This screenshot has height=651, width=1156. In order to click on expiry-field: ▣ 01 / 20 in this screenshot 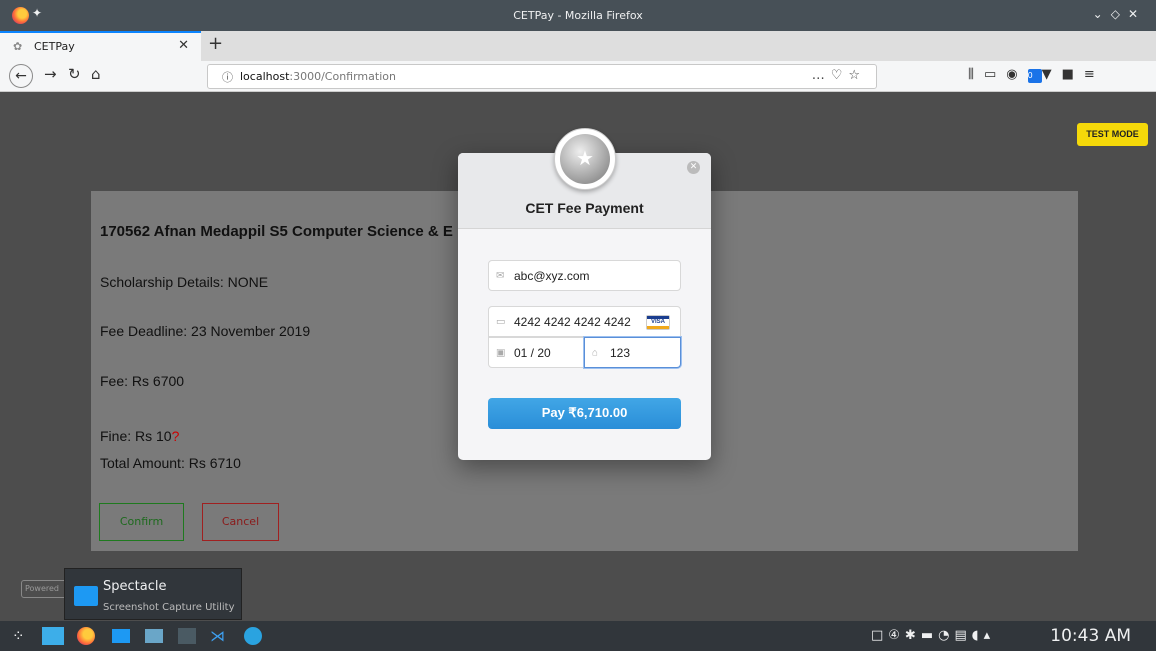, I will do `click(536, 352)`.